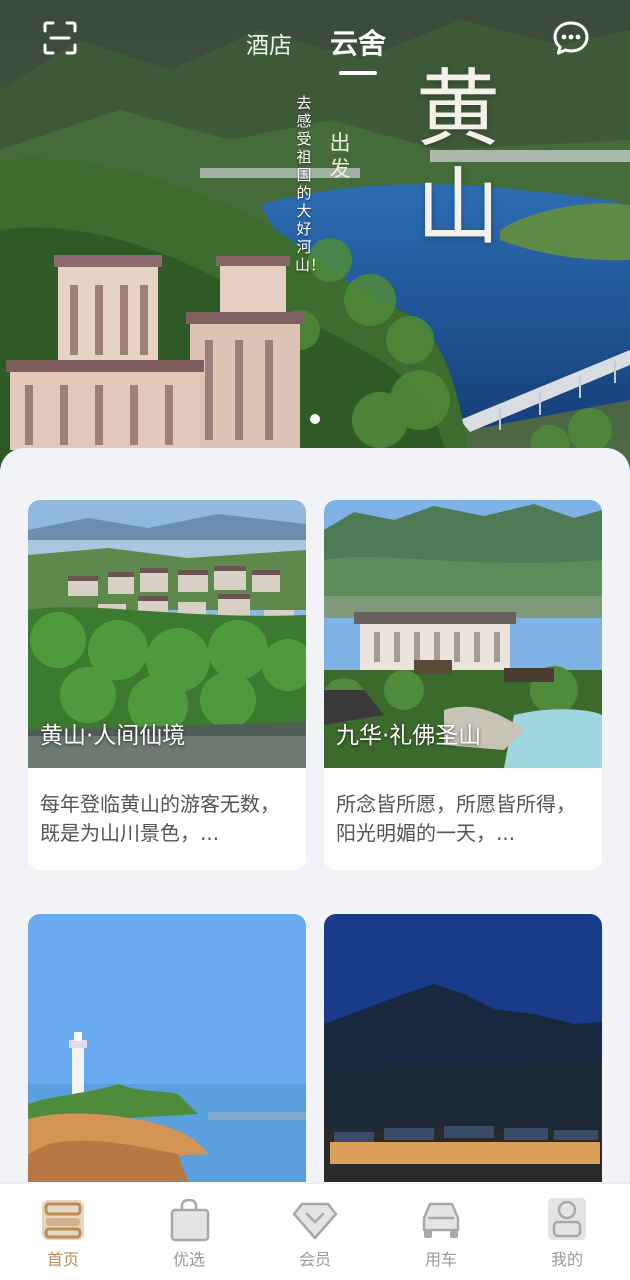 This screenshot has width=630, height=1280. Describe the element at coordinates (310, 184) in the screenshot. I see `banner-slogan: 去感受祖国的大好河山！` at that location.